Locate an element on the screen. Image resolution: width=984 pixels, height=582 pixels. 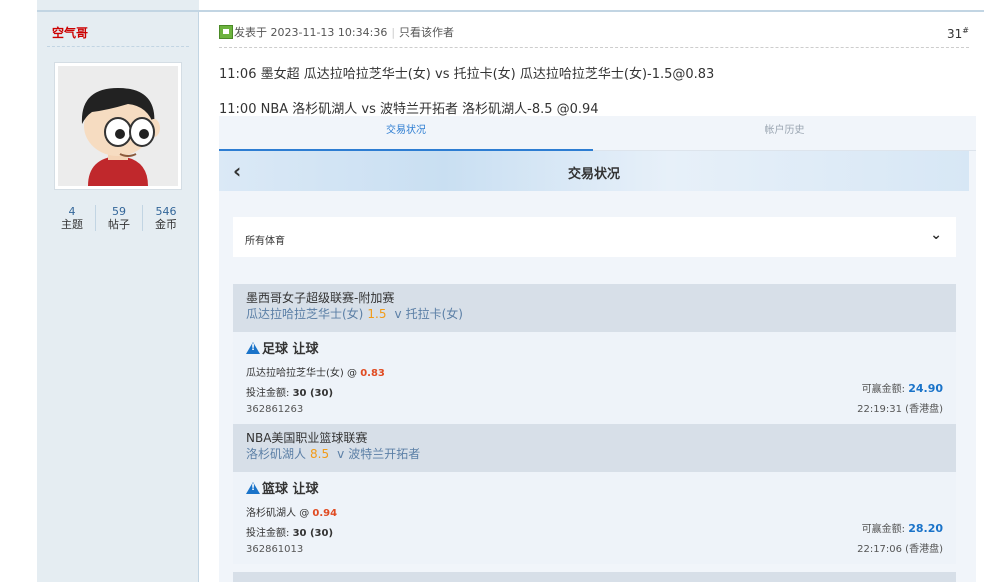
stat-label: 金币 is located at coordinates (166, 224).